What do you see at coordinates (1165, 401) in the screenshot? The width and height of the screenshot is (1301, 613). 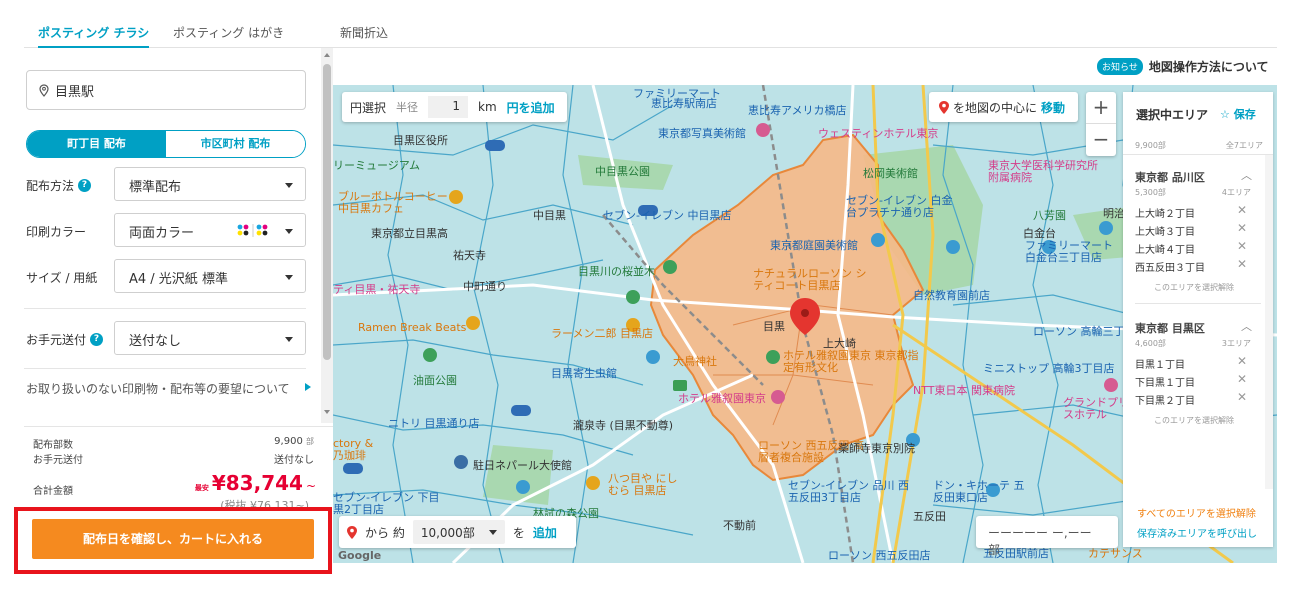 I see `area-item: 下目黒２丁目` at bounding box center [1165, 401].